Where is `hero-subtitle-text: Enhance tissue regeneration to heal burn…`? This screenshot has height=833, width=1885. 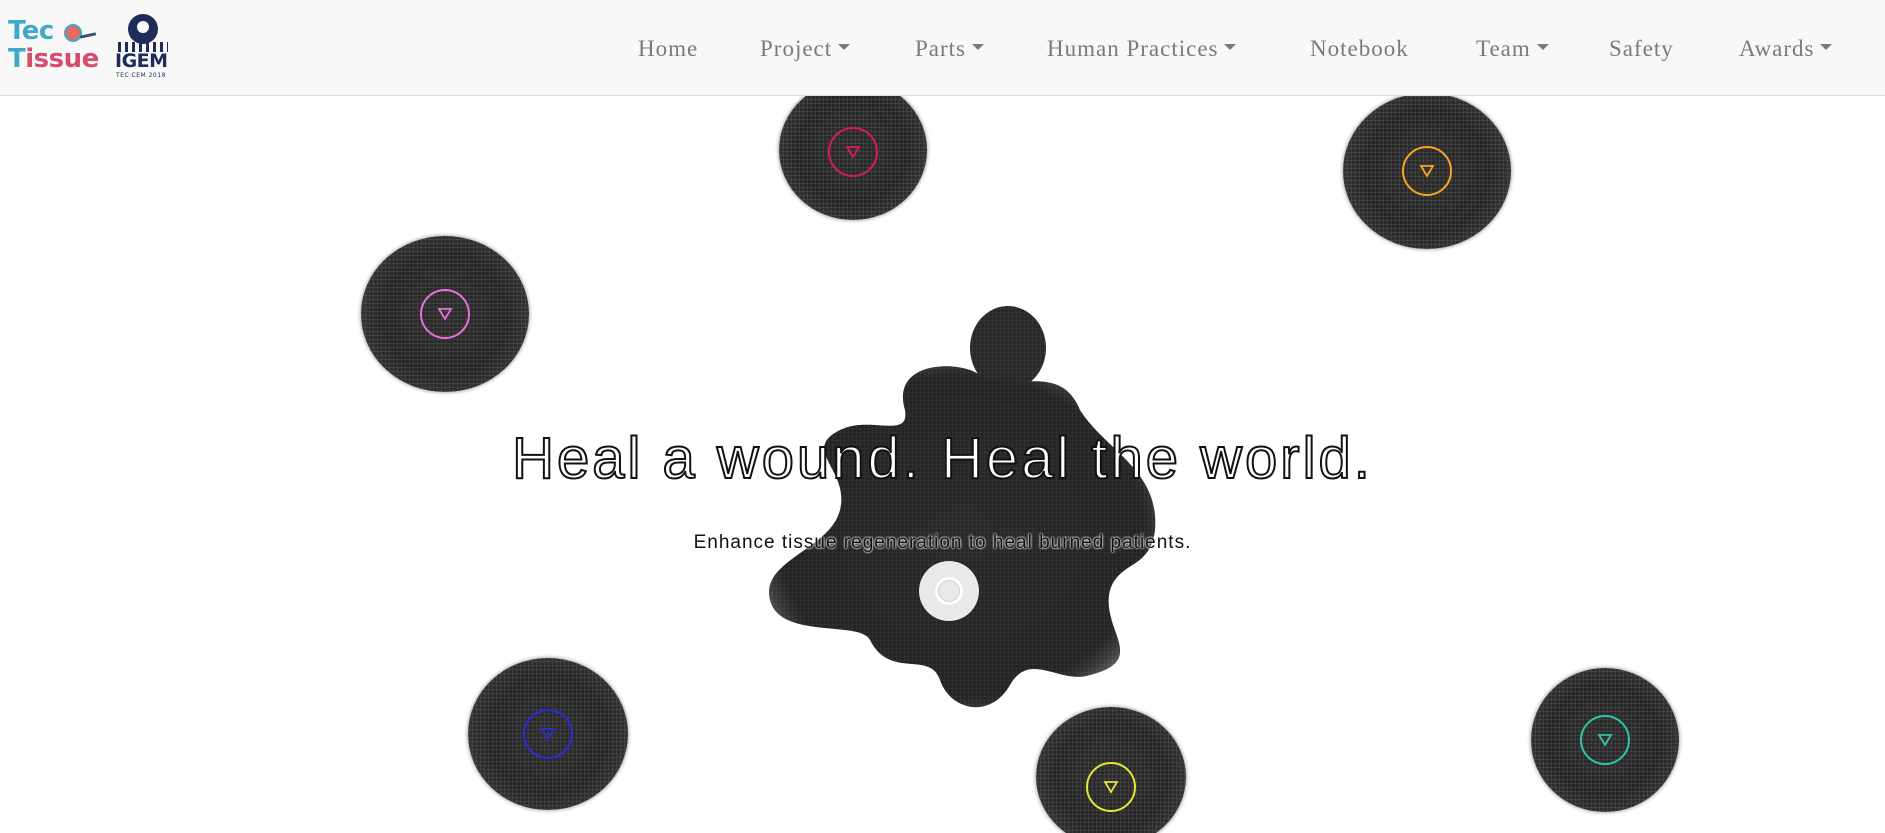
hero-subtitle-text: Enhance tissue regeneration to heal burn… is located at coordinates (942, 542).